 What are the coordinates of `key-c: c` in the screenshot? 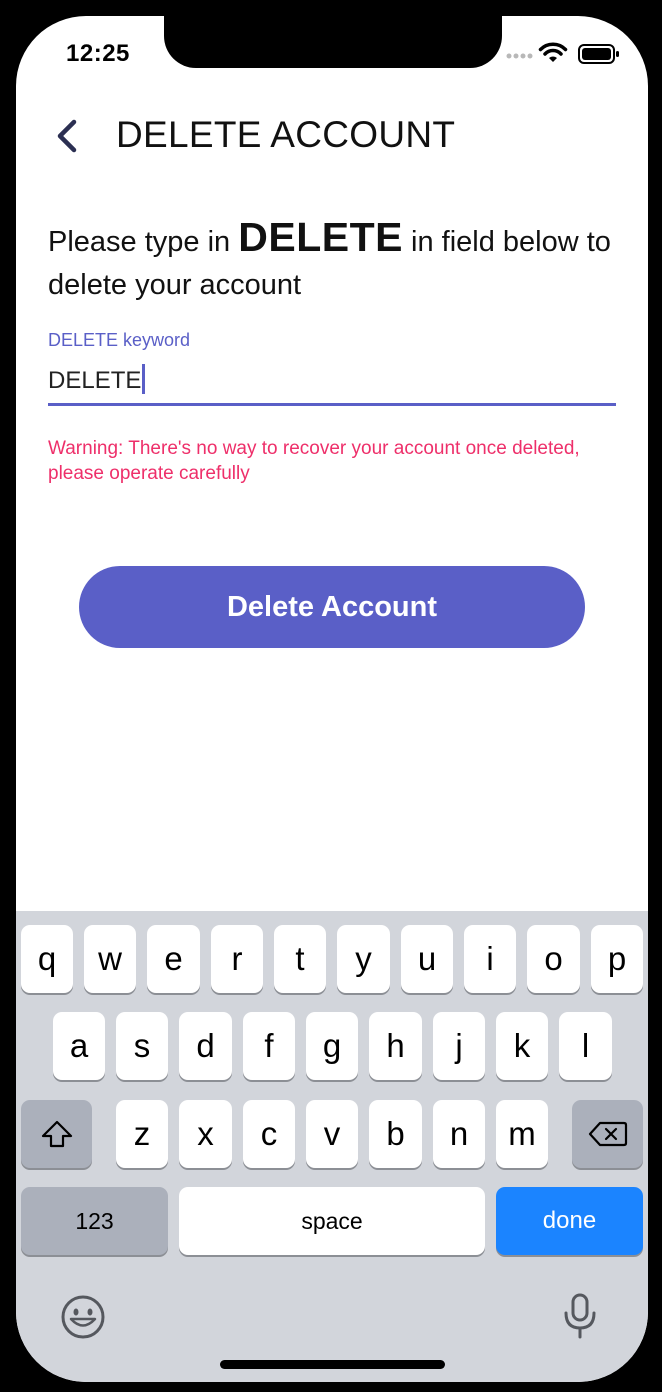 It's located at (269, 1134).